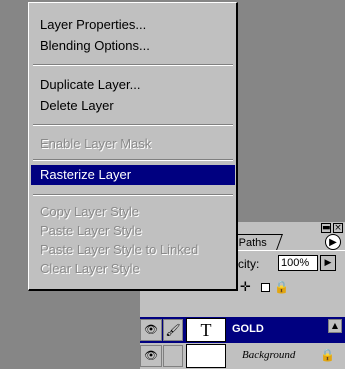  Describe the element at coordinates (328, 263) in the screenshot. I see `opacity-arrow-button: ▶` at that location.